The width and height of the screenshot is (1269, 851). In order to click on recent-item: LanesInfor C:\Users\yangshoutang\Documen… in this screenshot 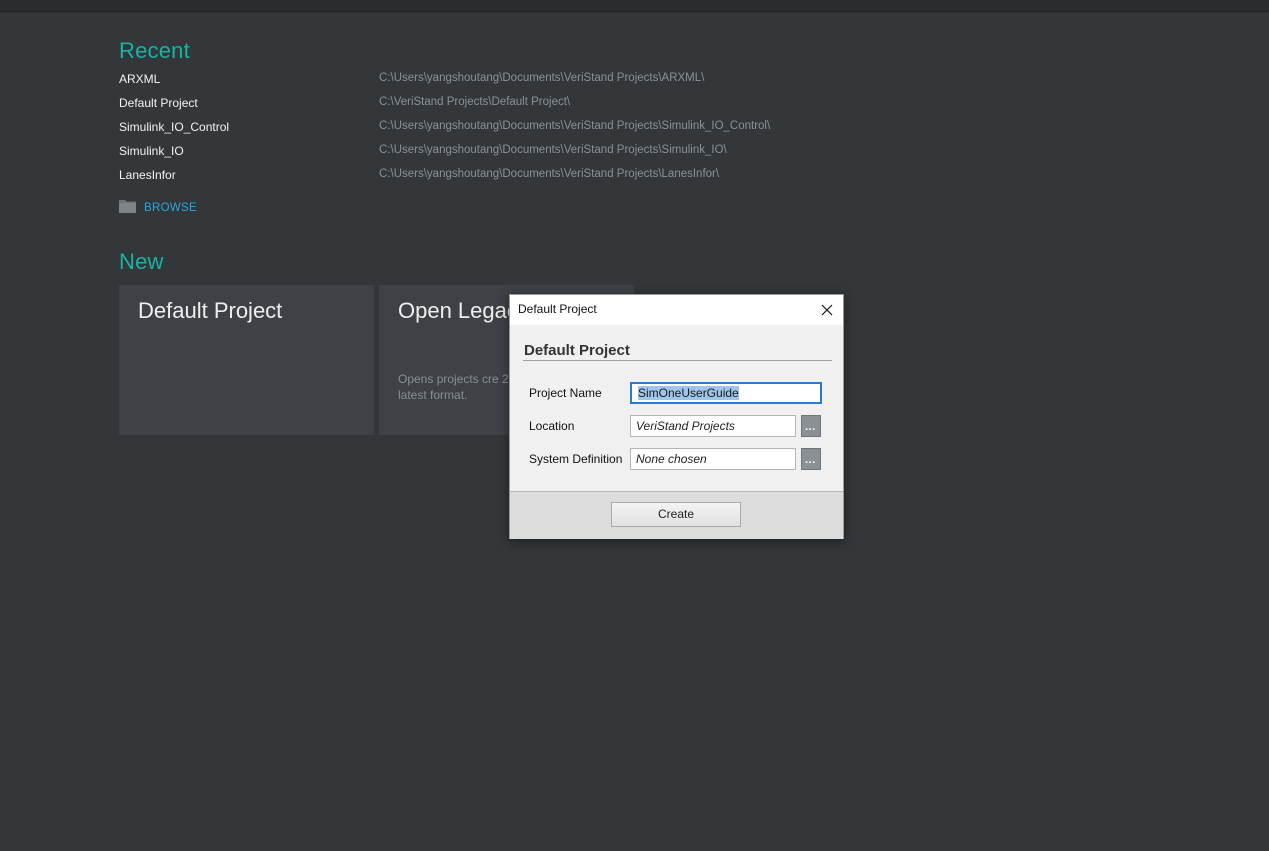, I will do `click(469, 178)`.